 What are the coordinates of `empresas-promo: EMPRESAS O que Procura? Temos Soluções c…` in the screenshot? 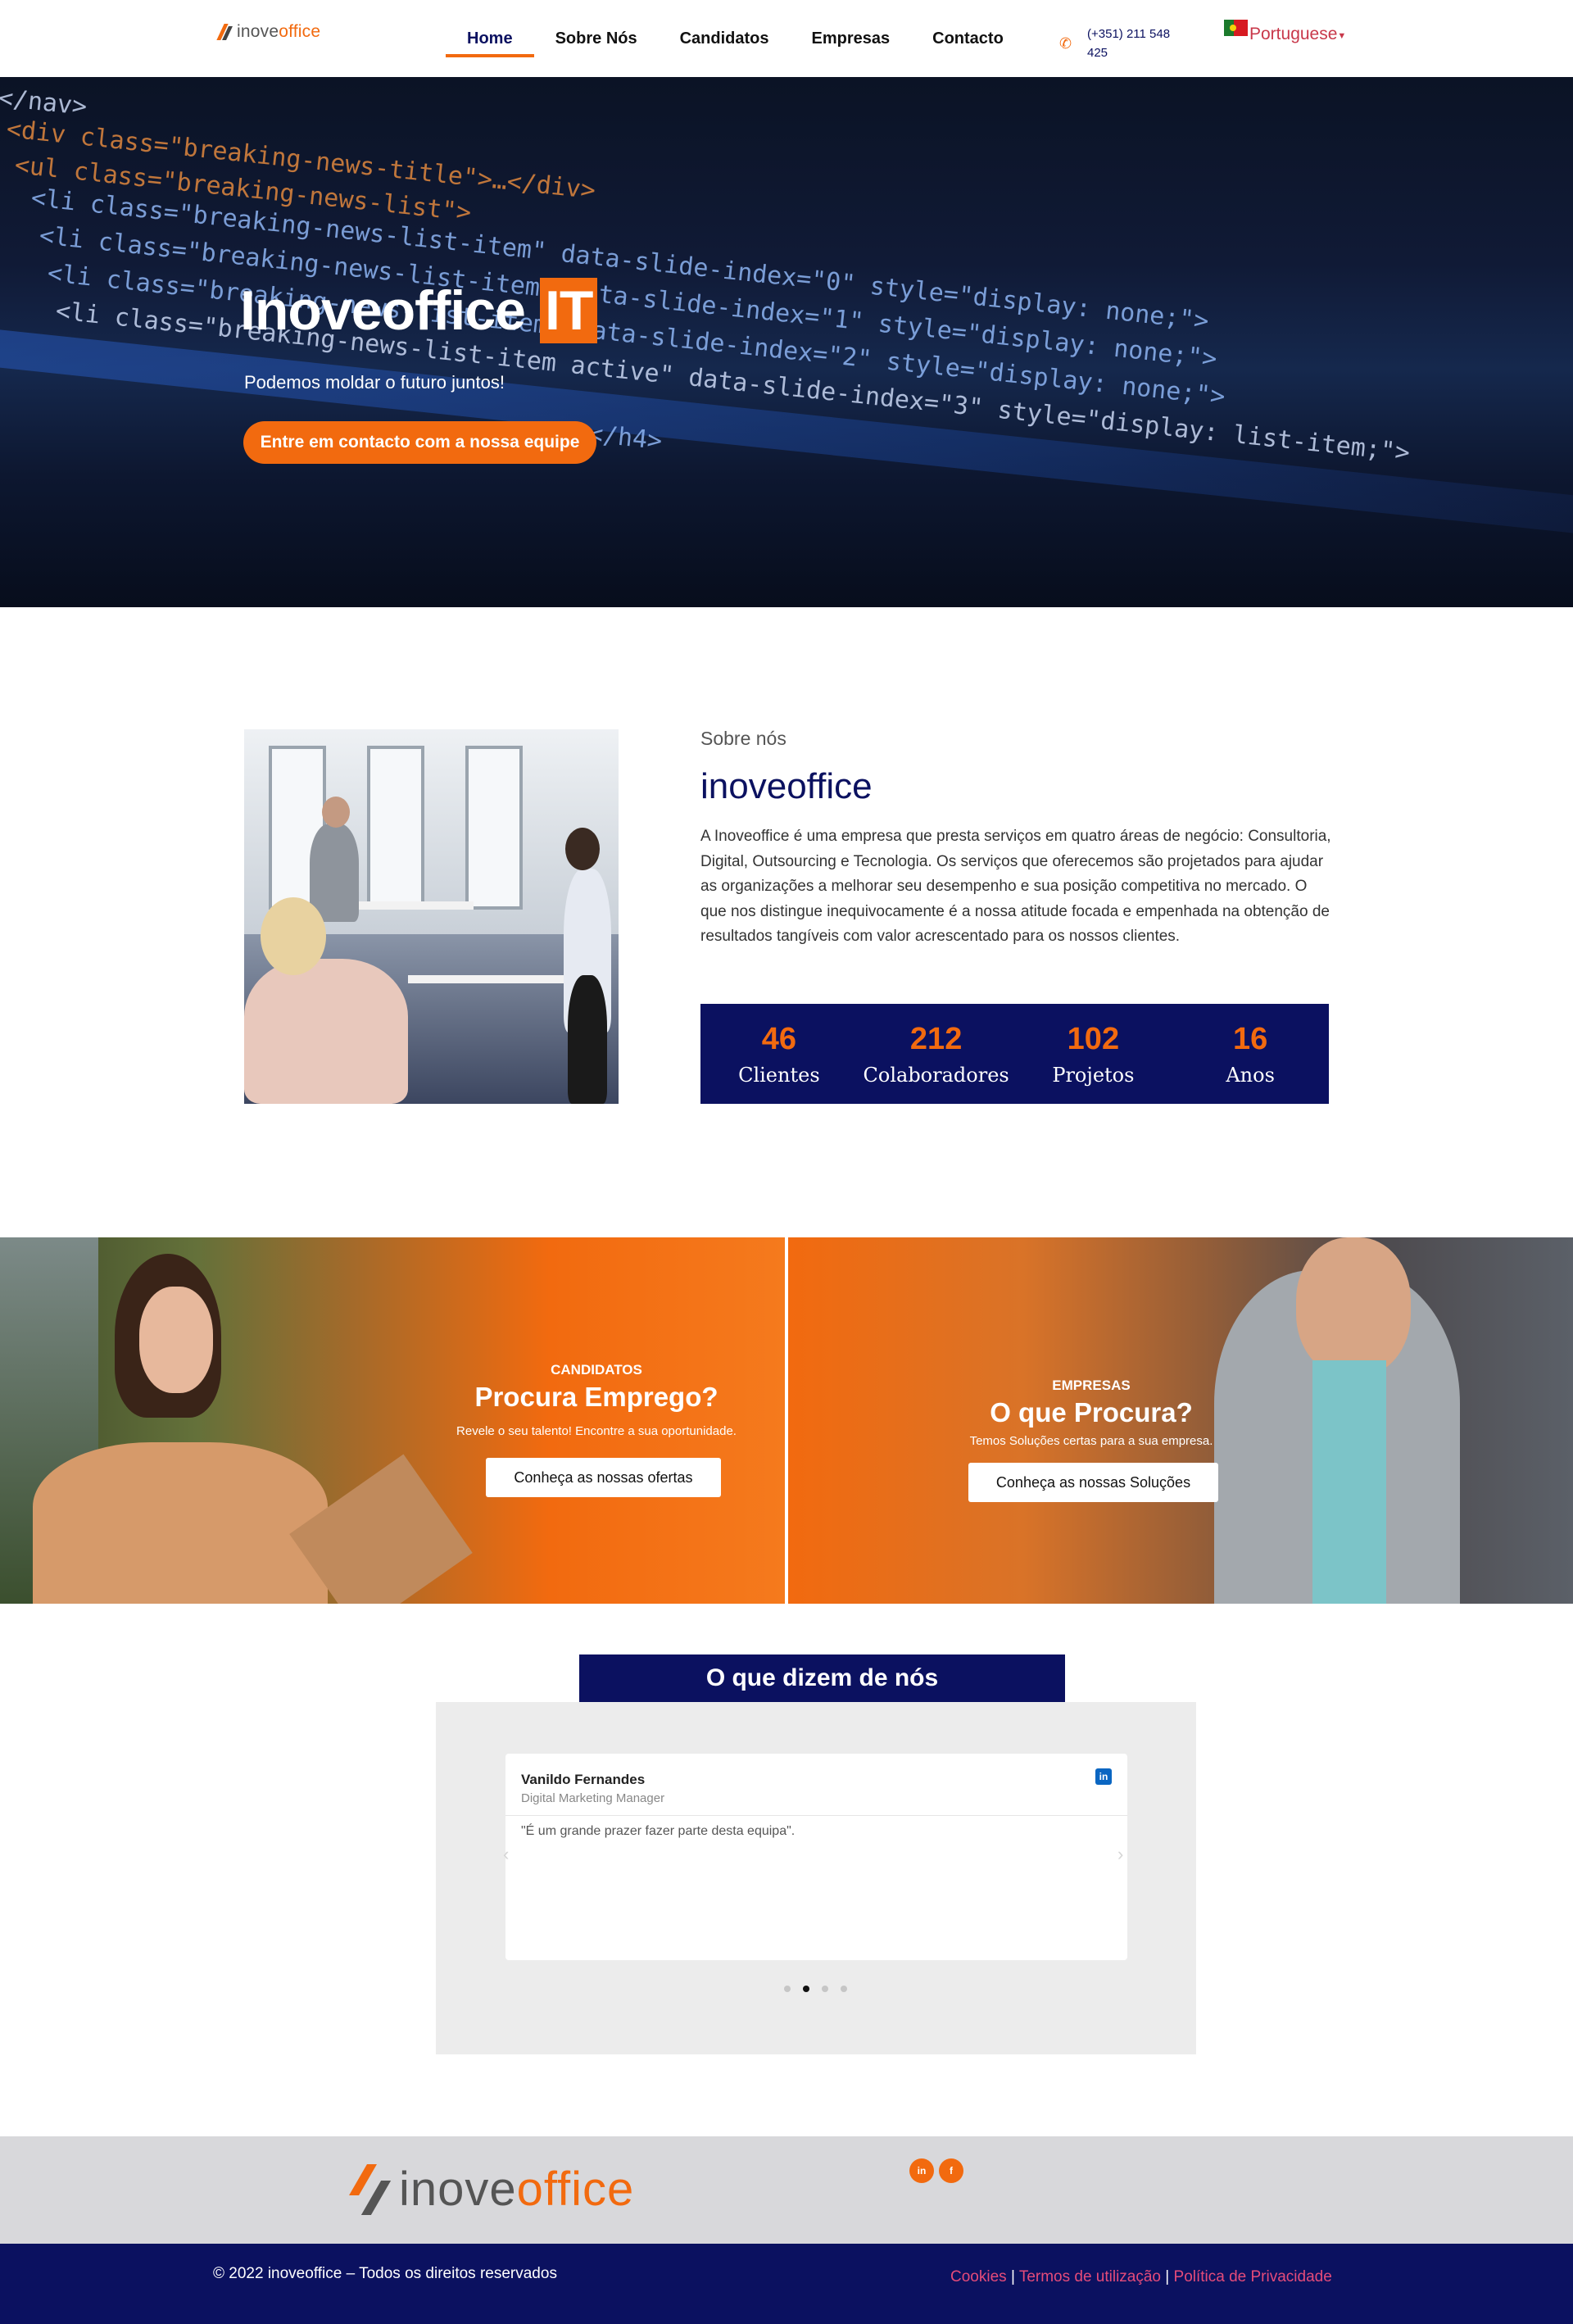 It's located at (1180, 1420).